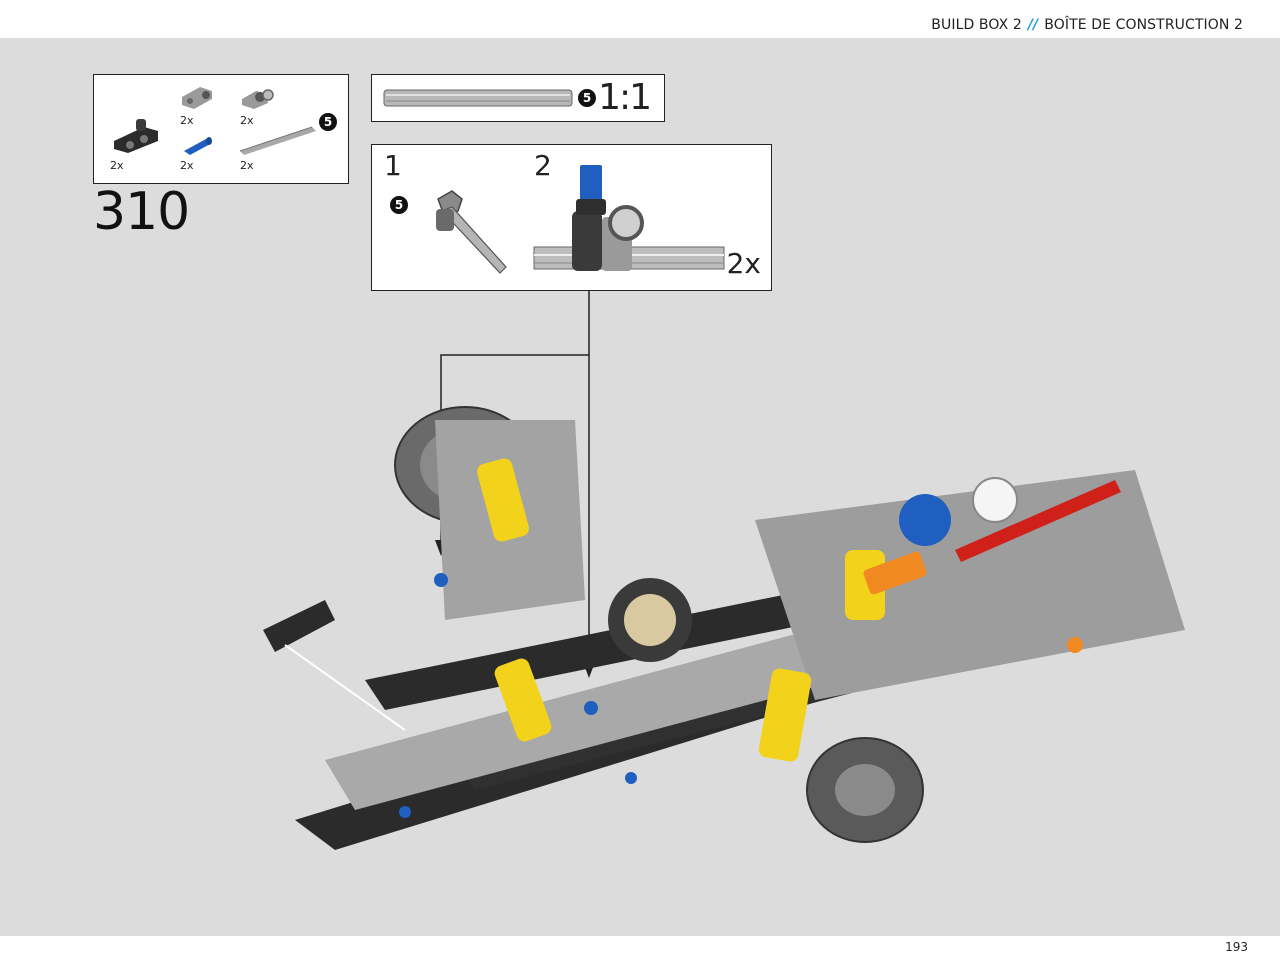 The image size is (1280, 974). Describe the element at coordinates (640, 955) in the screenshot. I see `page-footer: 193` at that location.